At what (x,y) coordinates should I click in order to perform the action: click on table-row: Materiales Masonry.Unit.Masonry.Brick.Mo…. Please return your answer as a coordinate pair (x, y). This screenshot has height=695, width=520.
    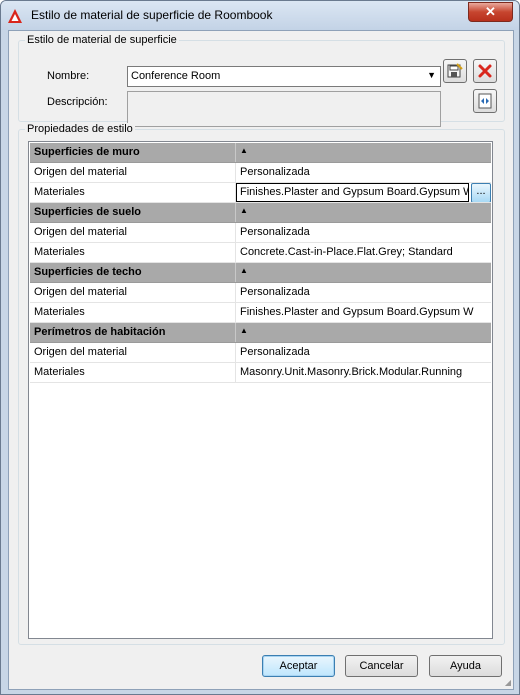
    Looking at the image, I should click on (260, 373).